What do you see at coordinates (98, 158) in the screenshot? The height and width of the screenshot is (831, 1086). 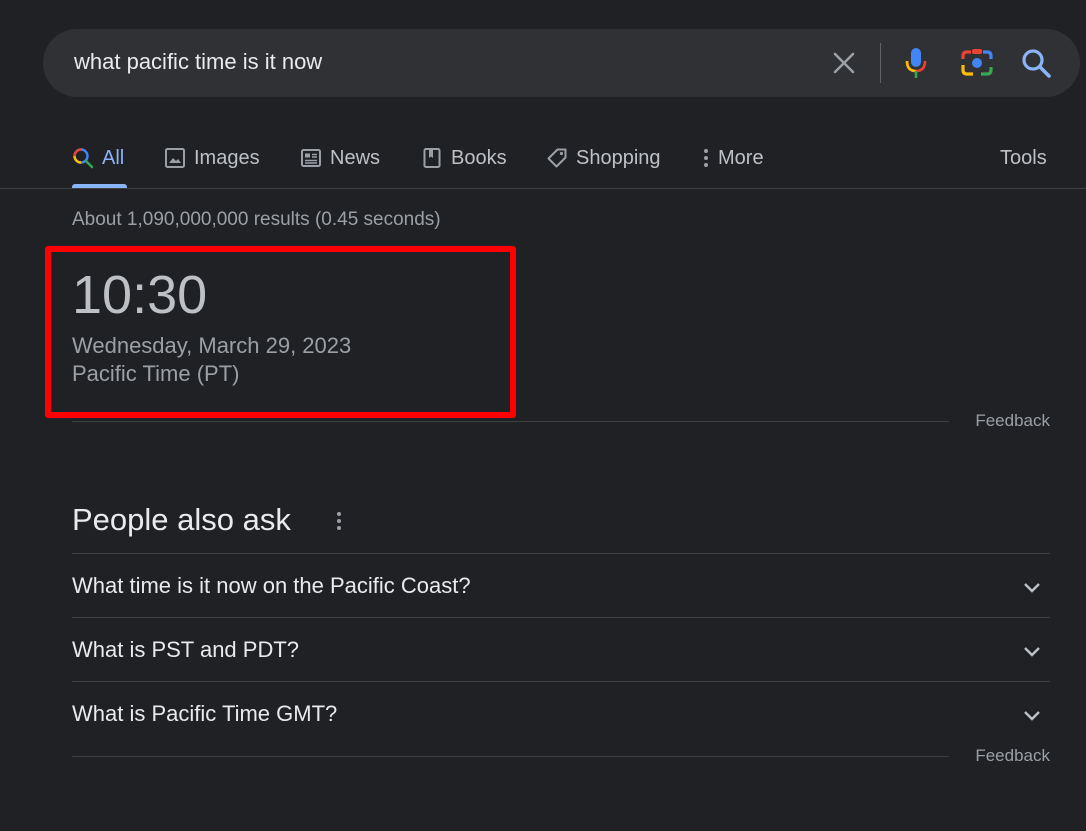 I see `tab-all: All` at bounding box center [98, 158].